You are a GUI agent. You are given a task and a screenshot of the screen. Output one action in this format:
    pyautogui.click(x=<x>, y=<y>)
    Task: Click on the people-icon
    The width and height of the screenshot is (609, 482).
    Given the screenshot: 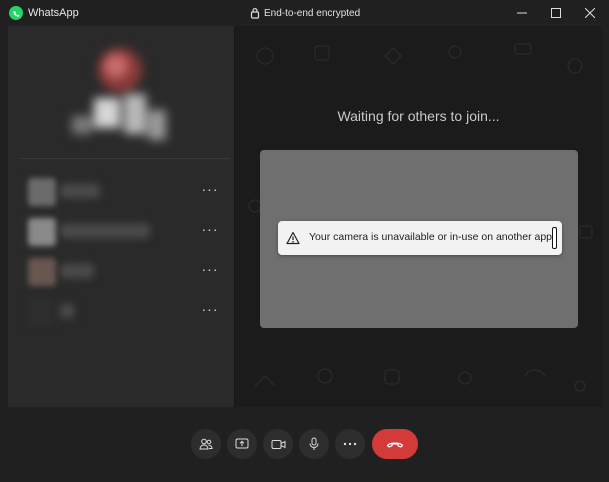 What is the action you would take?
    pyautogui.click(x=206, y=444)
    